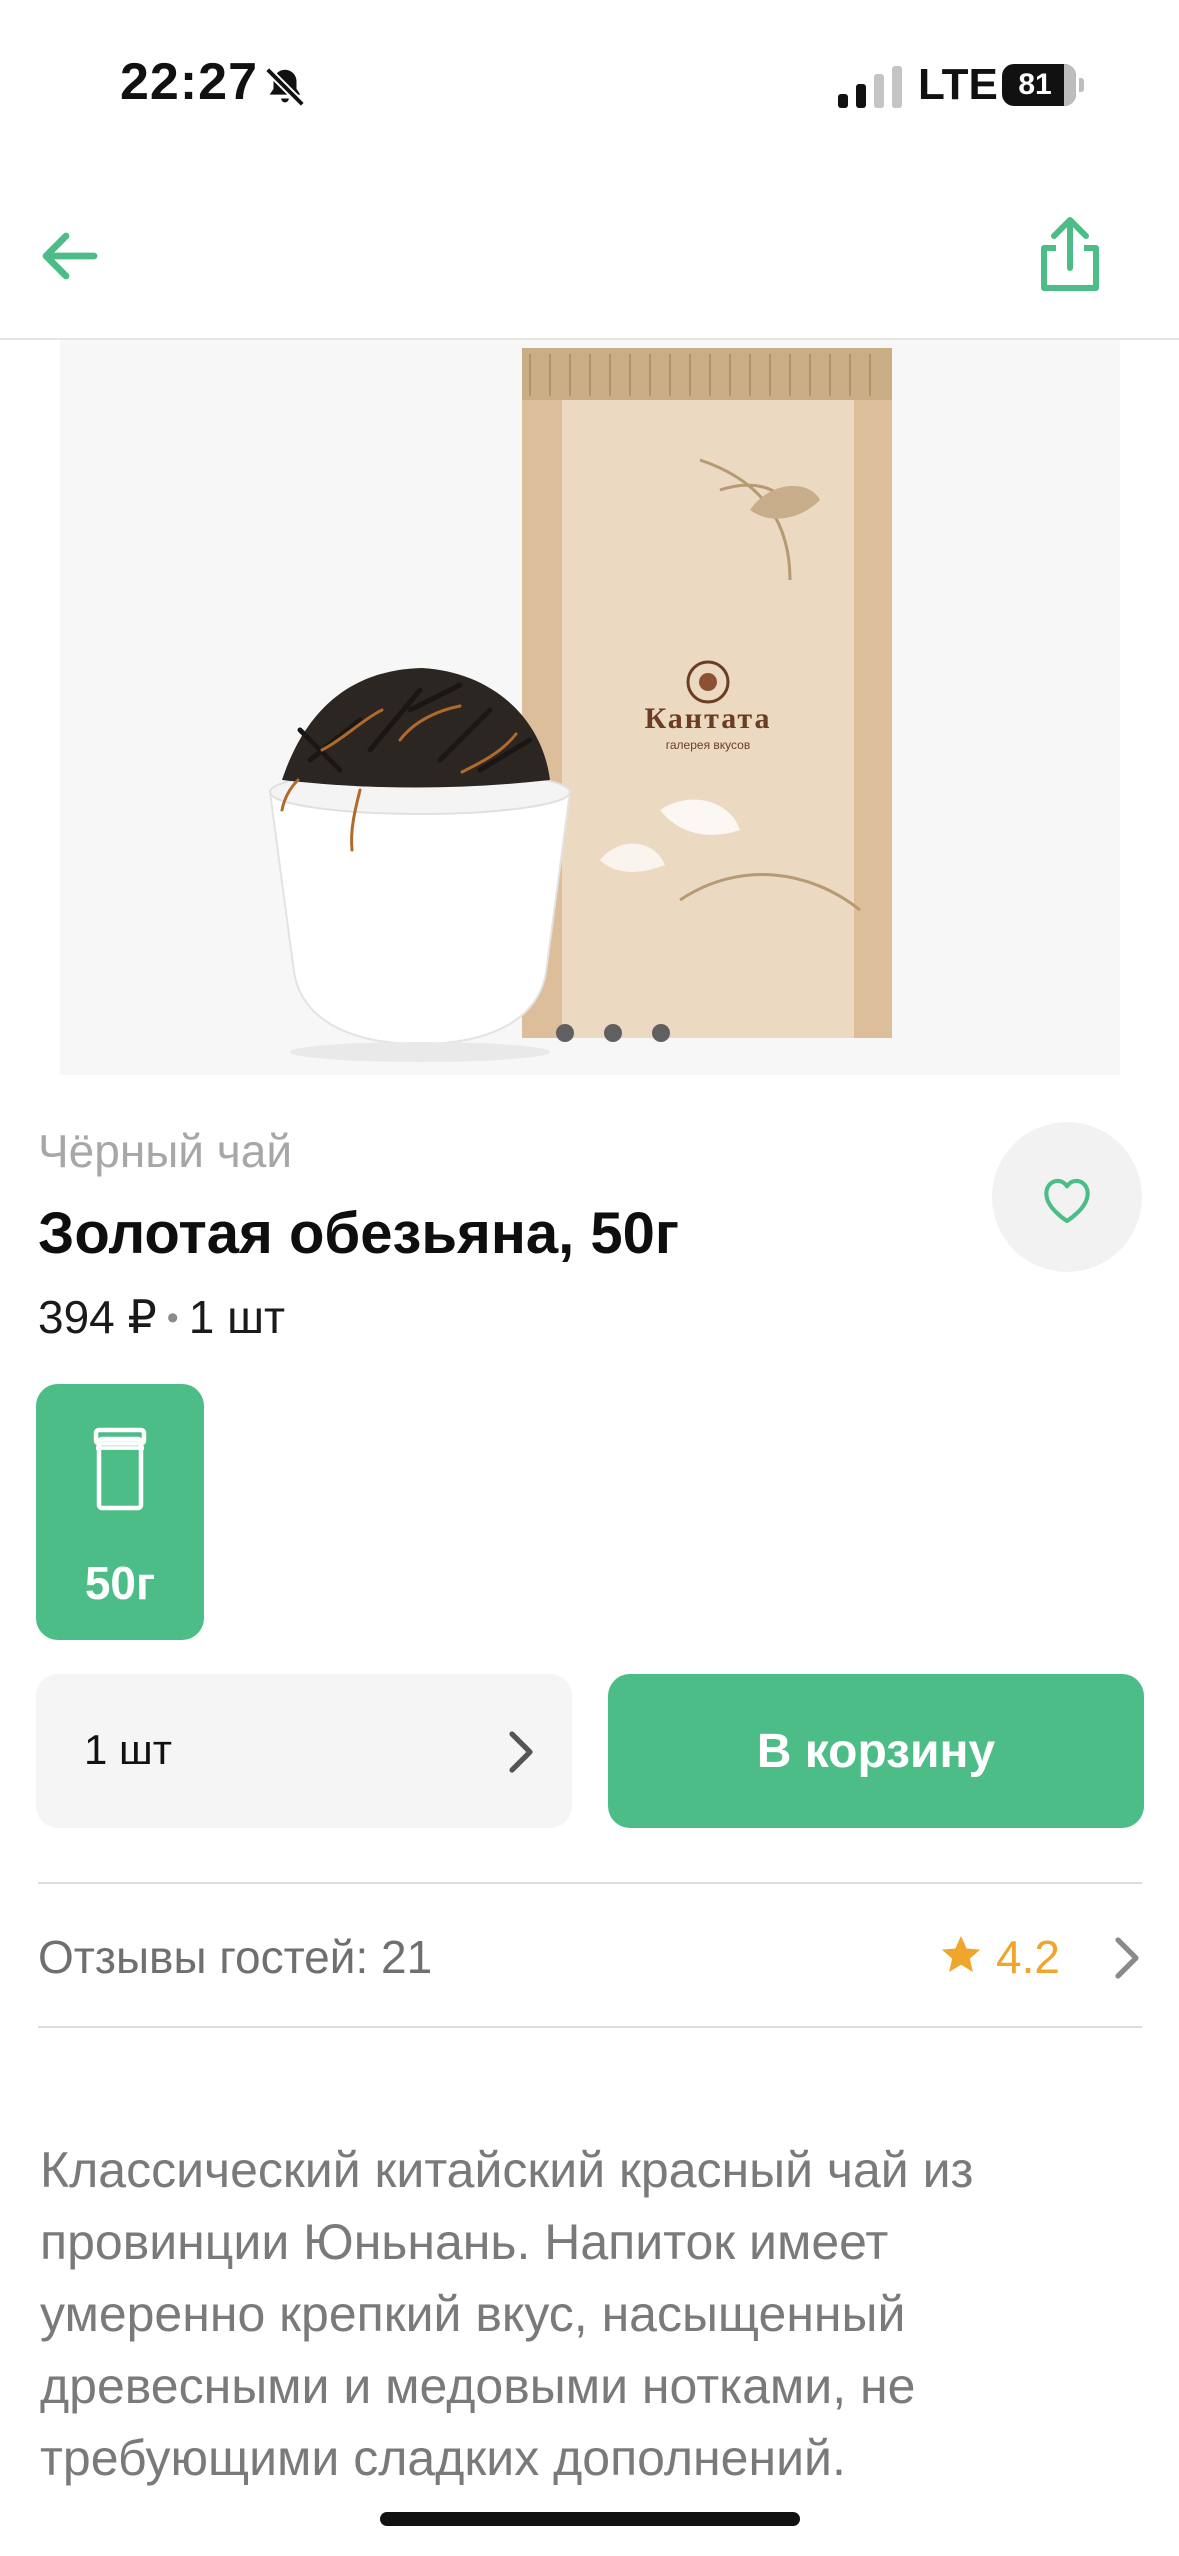 This screenshot has height=2556, width=1179. What do you see at coordinates (359, 1233) in the screenshot?
I see `product-title: Золотая обезьяна, 50г` at bounding box center [359, 1233].